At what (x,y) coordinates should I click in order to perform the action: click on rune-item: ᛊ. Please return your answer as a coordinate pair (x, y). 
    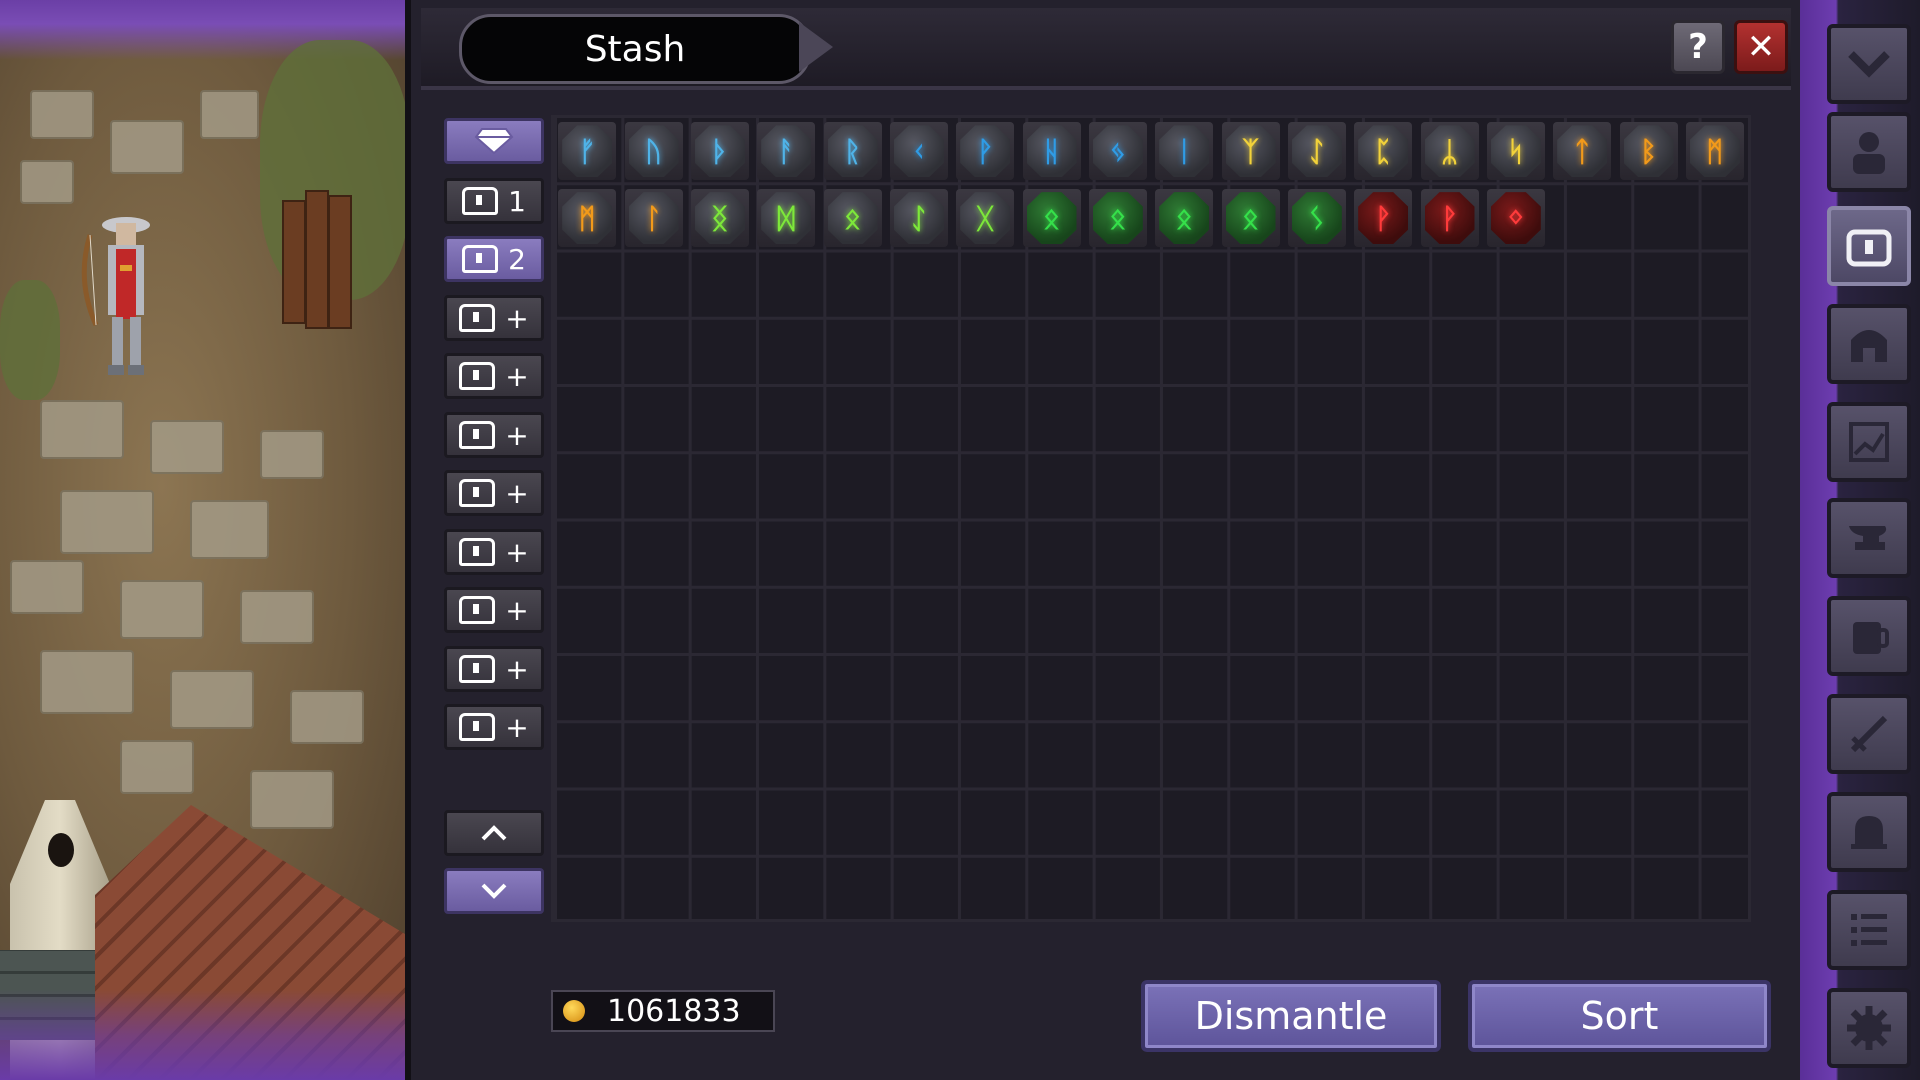
    Looking at the image, I should click on (1316, 218).